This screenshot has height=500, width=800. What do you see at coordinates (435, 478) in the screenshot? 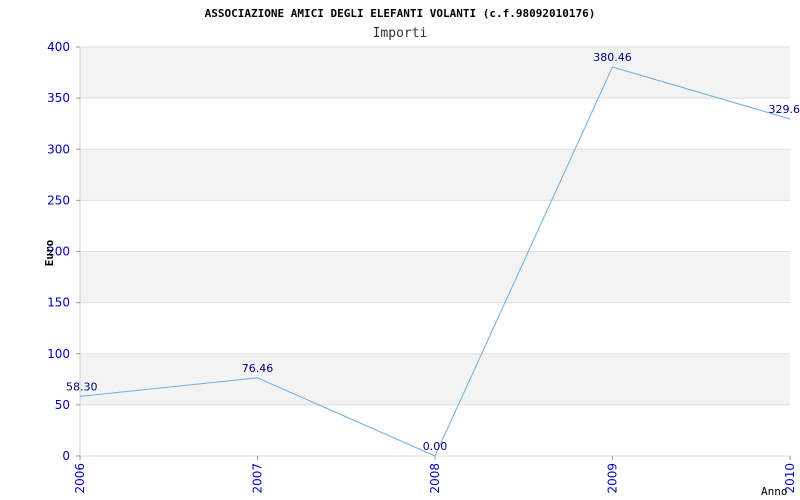
I see `x-tick-label: 2008` at bounding box center [435, 478].